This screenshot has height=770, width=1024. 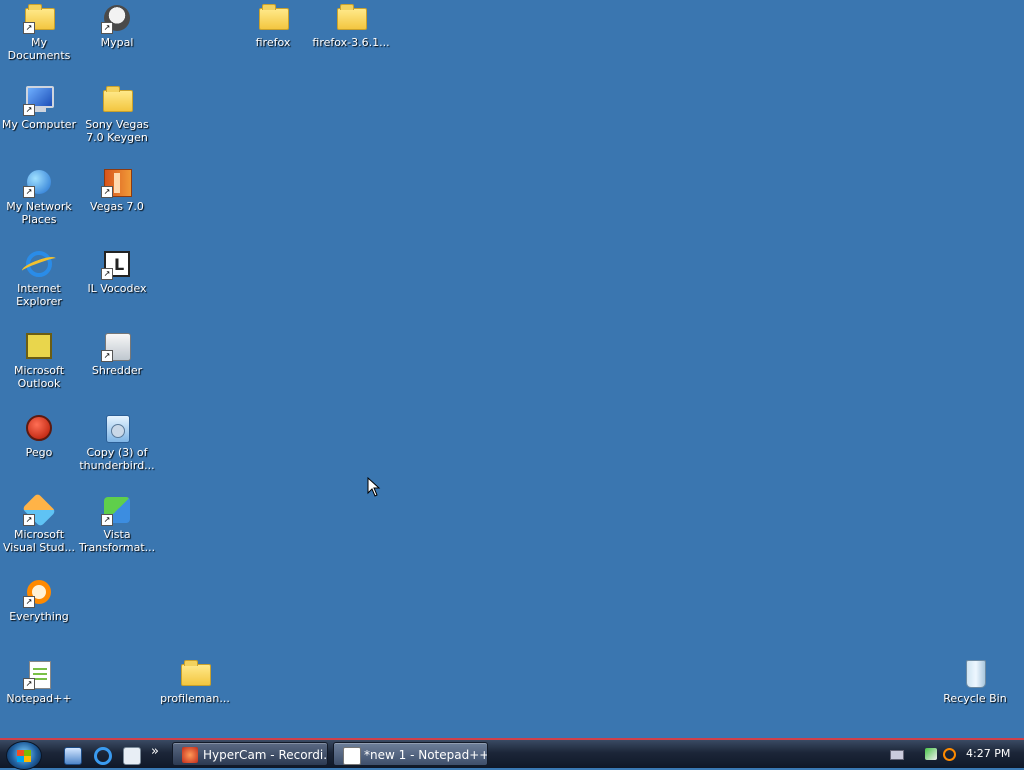 I want to click on system-tray: 4:27 PM, so click(x=952, y=754).